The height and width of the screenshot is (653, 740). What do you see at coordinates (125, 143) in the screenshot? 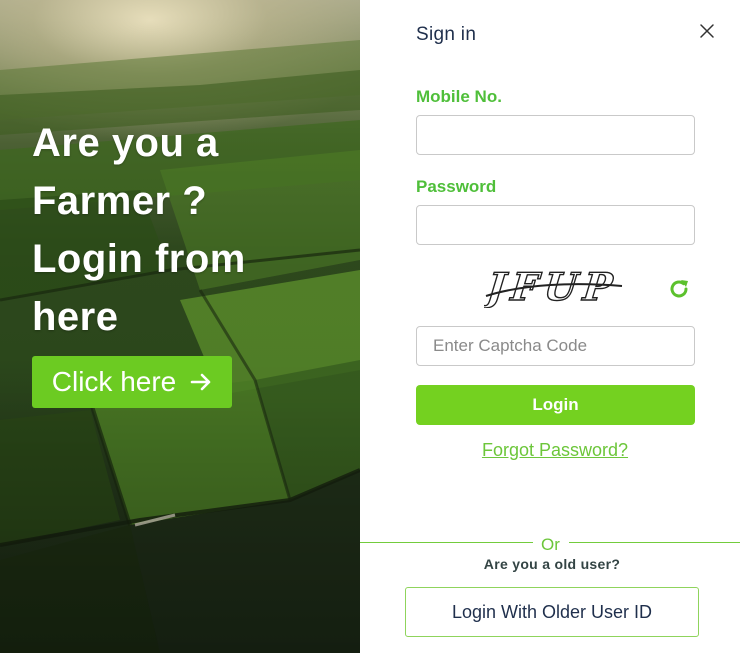
I see `hero-heading-line: Are you a` at bounding box center [125, 143].